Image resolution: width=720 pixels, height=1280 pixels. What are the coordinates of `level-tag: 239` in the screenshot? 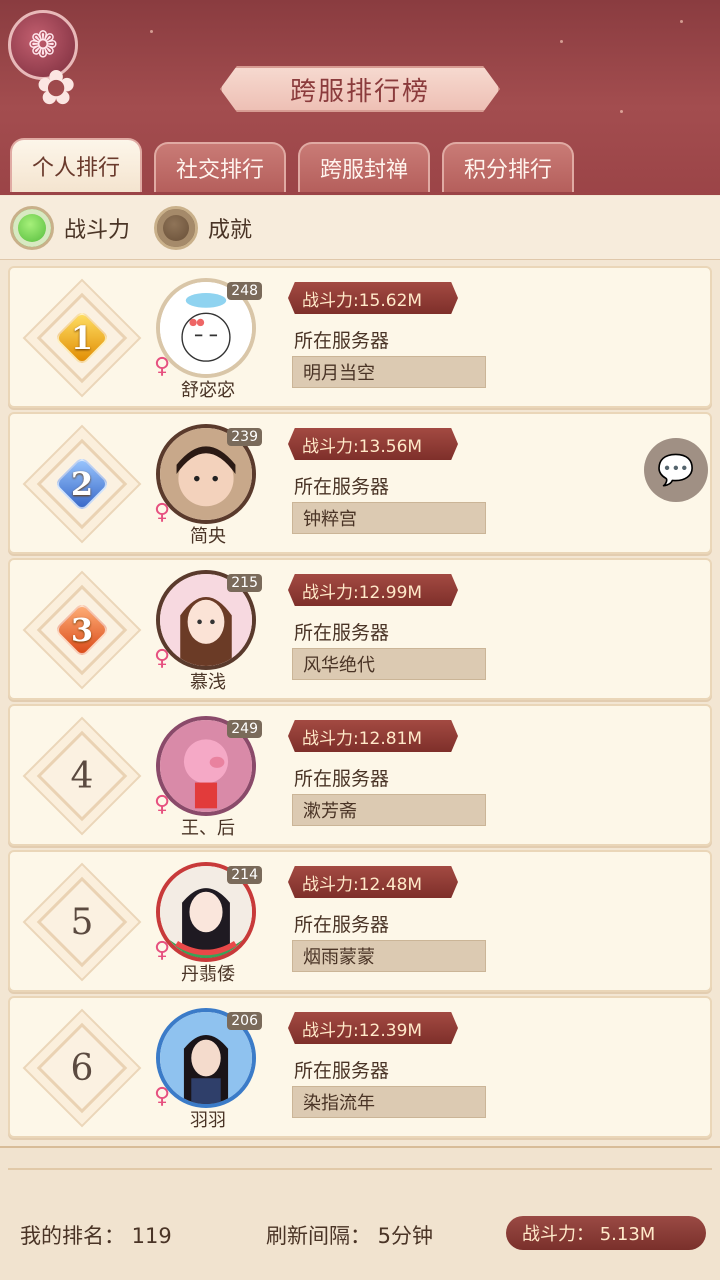 It's located at (244, 437).